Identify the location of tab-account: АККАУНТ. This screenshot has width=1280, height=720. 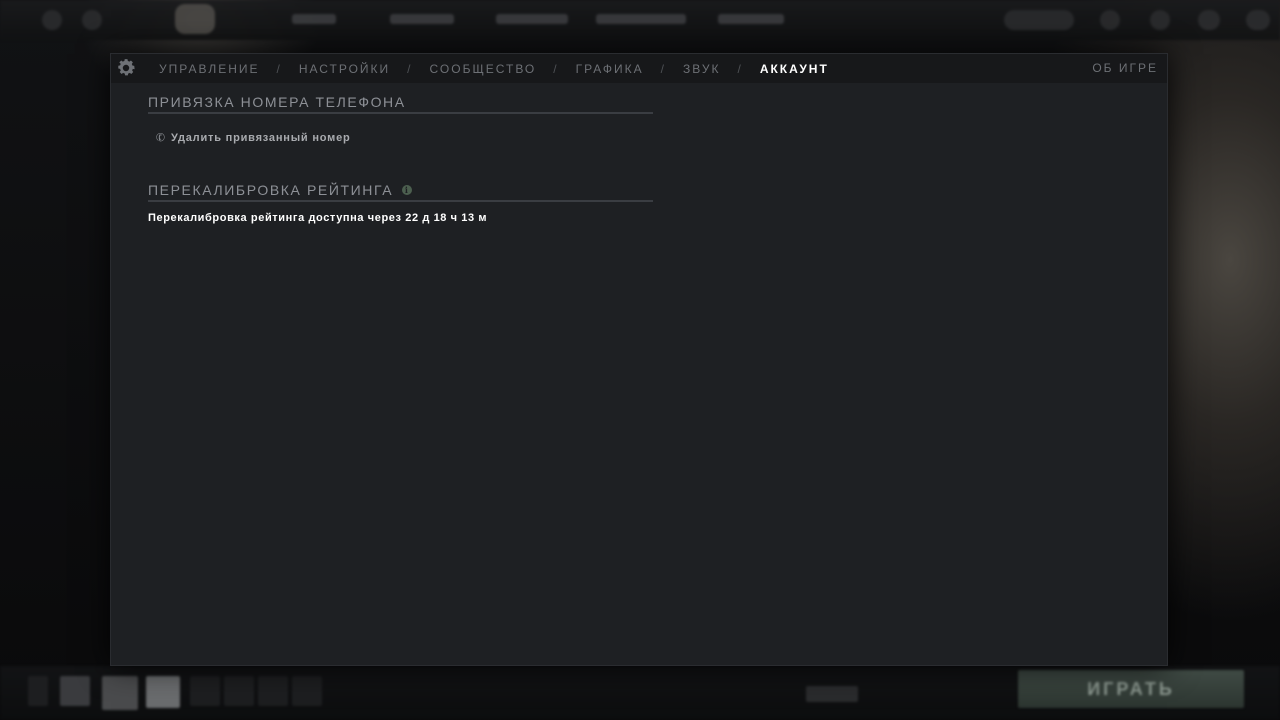
(794, 69).